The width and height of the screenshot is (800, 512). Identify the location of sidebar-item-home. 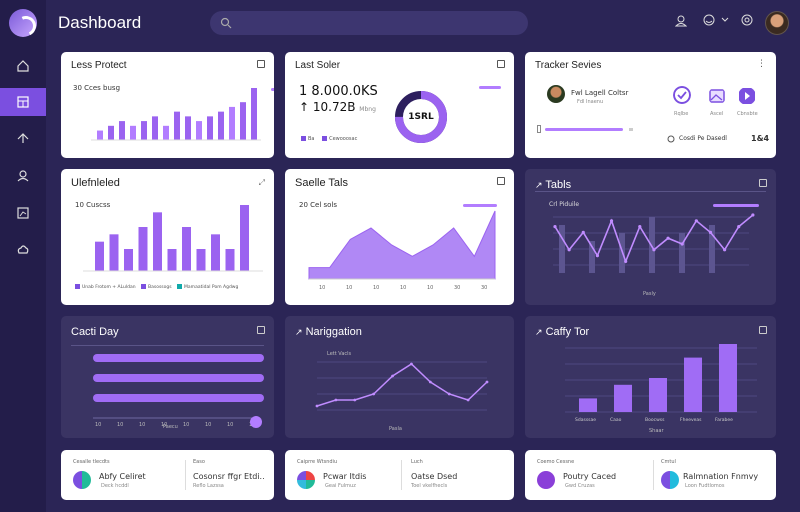
(23, 66).